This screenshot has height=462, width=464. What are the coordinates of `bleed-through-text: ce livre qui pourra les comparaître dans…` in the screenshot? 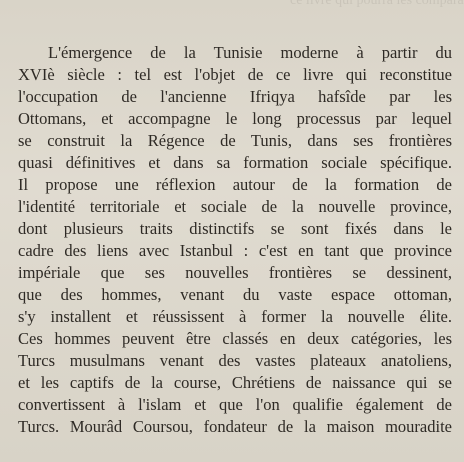 It's located at (377, 4).